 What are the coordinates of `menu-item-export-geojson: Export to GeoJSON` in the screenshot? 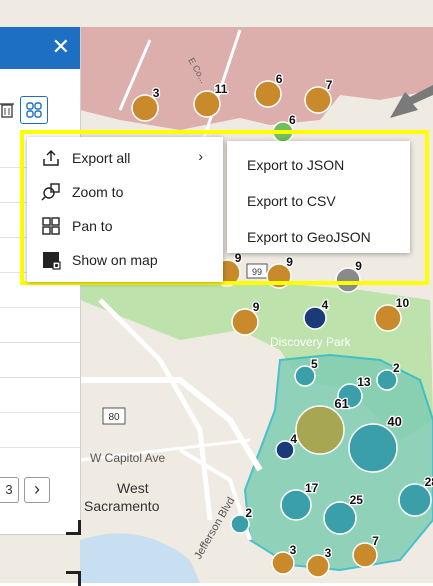 It's located at (318, 235).